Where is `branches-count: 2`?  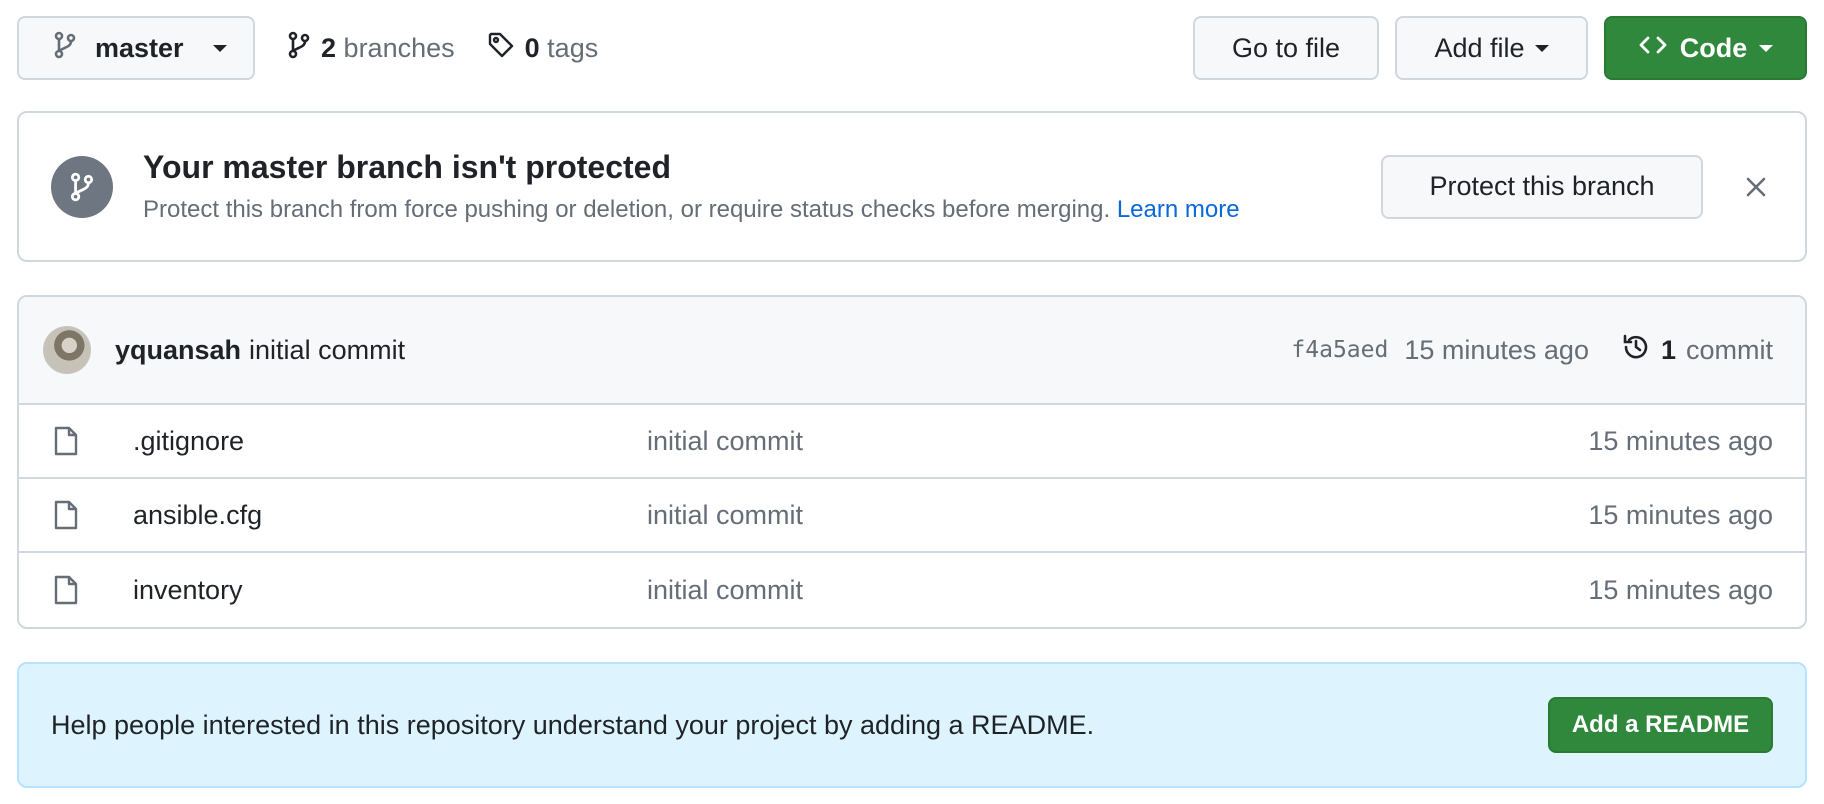
branches-count: 2 is located at coordinates (329, 47).